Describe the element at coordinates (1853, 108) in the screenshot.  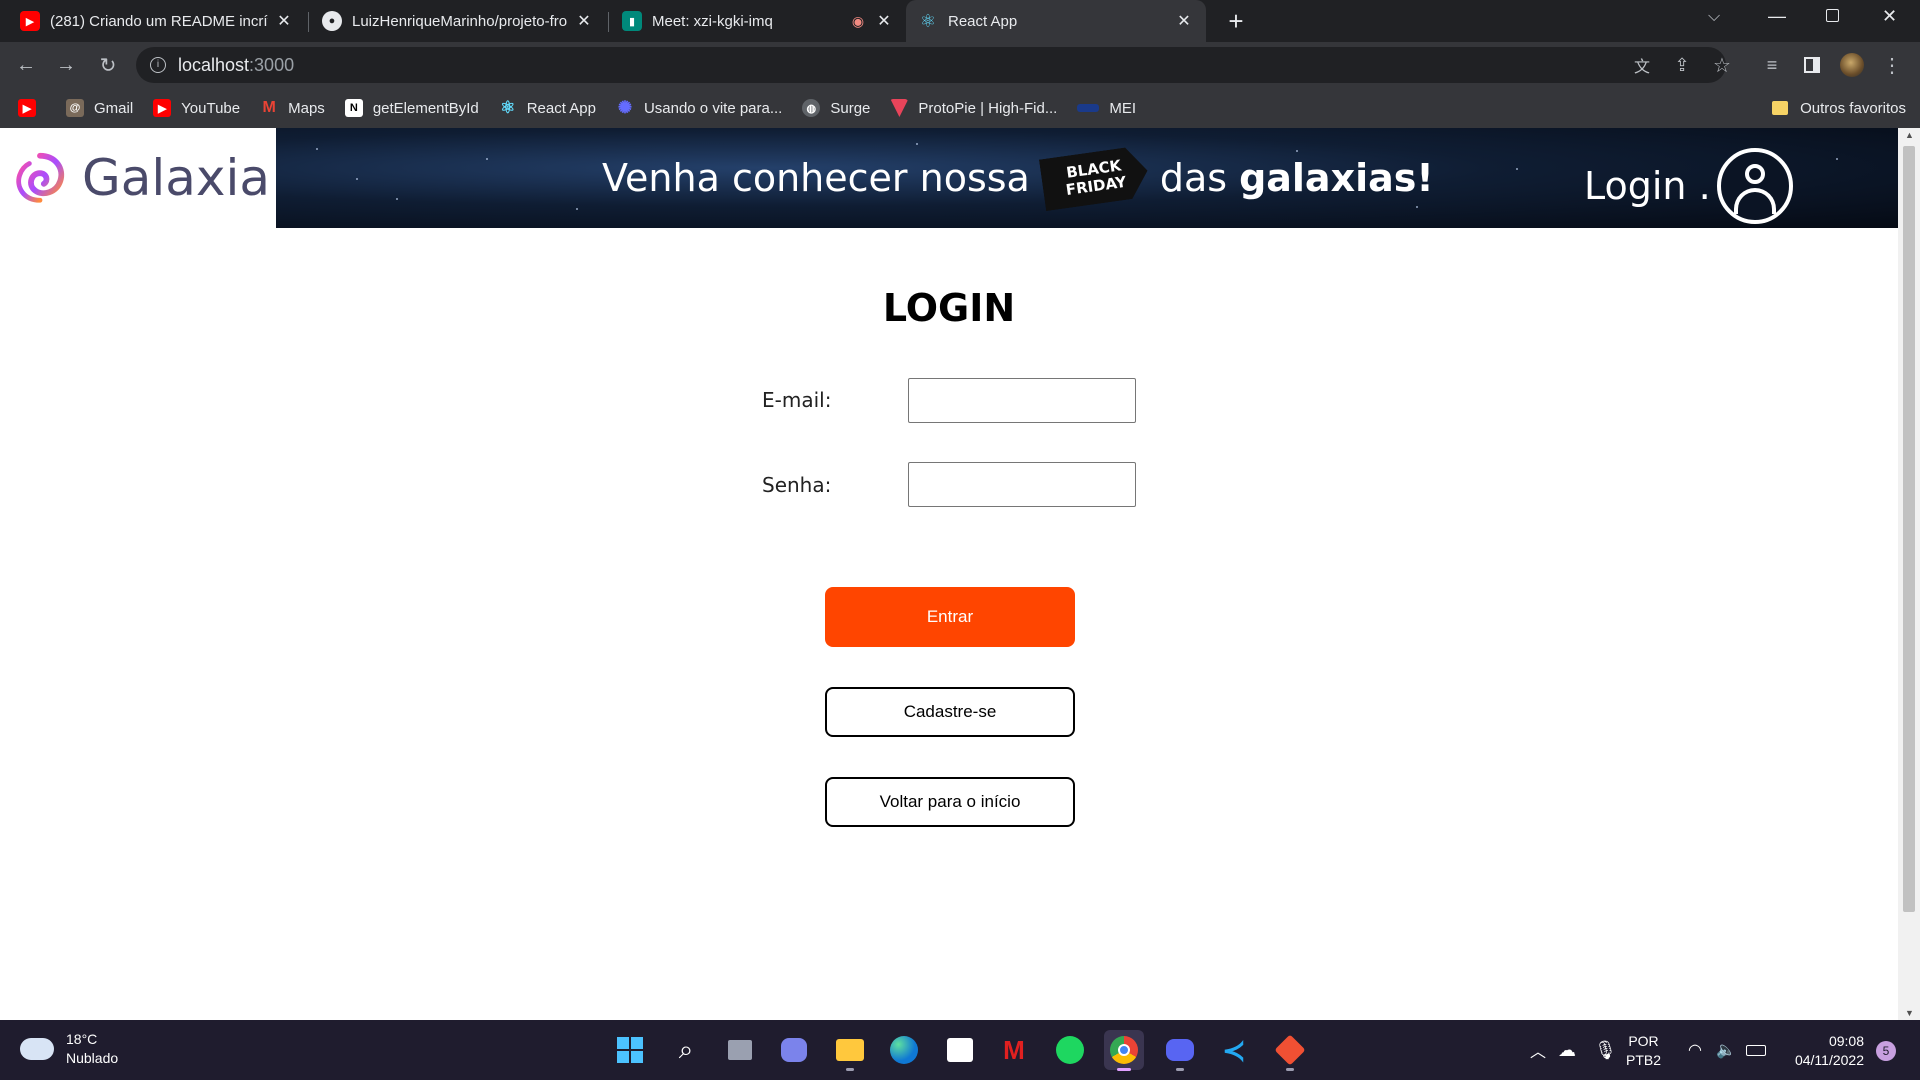
I see `other-bookmarks-label: Outros favoritos` at that location.